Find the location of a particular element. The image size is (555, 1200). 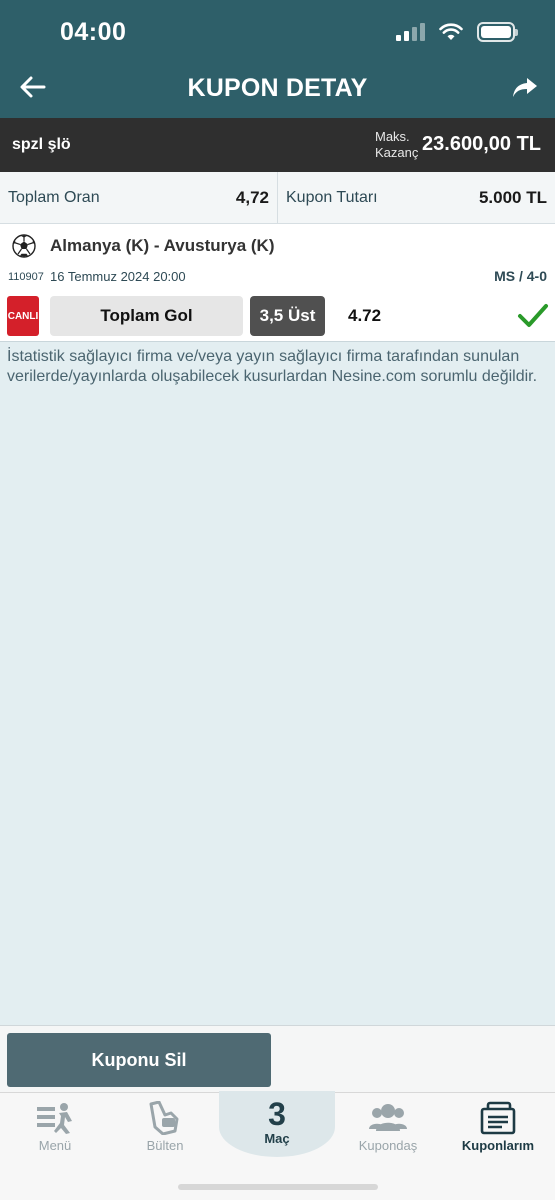

bottom-tab-bar: Menü Bülten 3 Maç Kupondaş Kuponlarım is located at coordinates (277, 1145).